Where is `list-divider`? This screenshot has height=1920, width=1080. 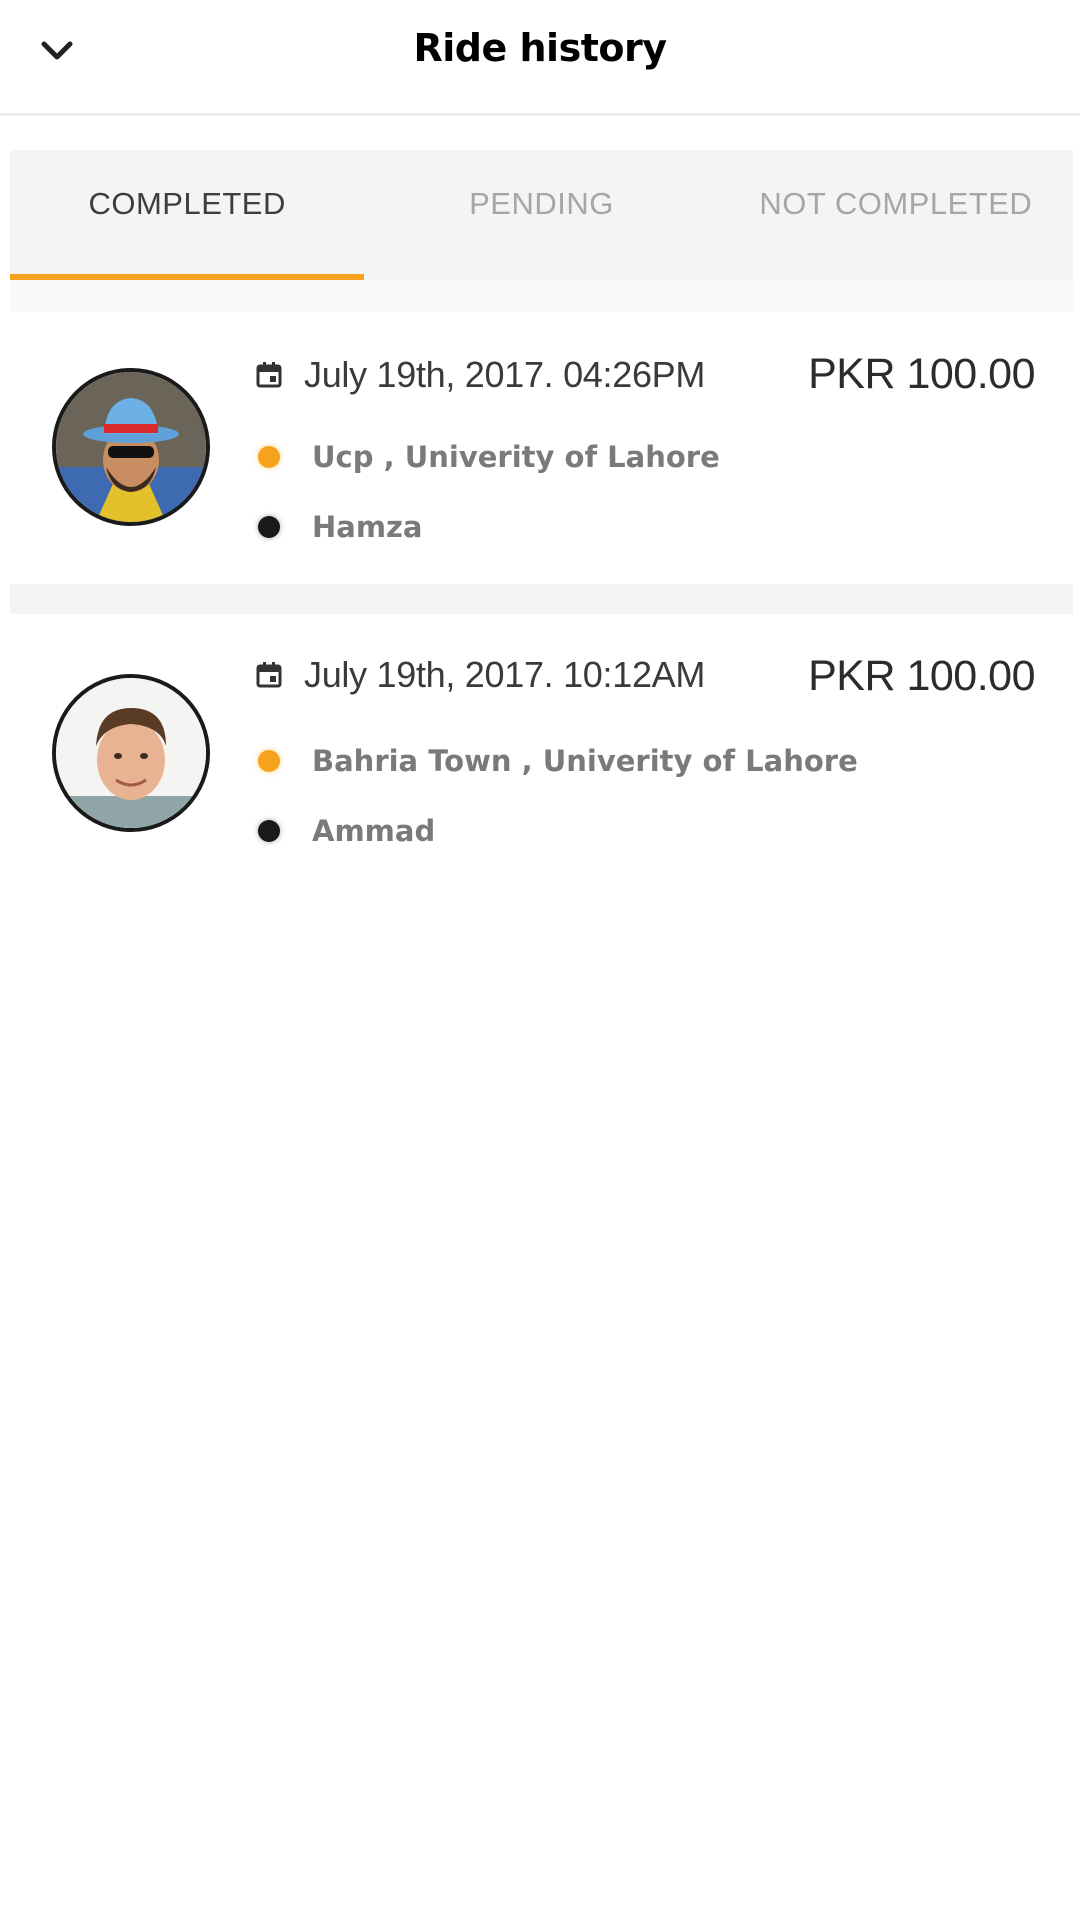 list-divider is located at coordinates (541, 599).